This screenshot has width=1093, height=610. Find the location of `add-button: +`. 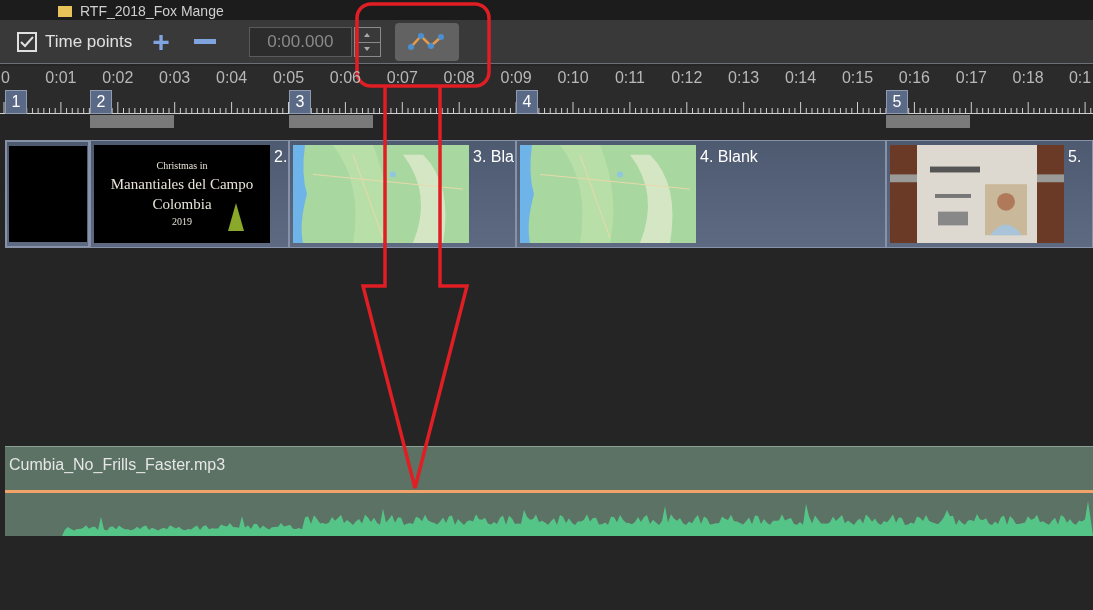

add-button: + is located at coordinates (161, 41).